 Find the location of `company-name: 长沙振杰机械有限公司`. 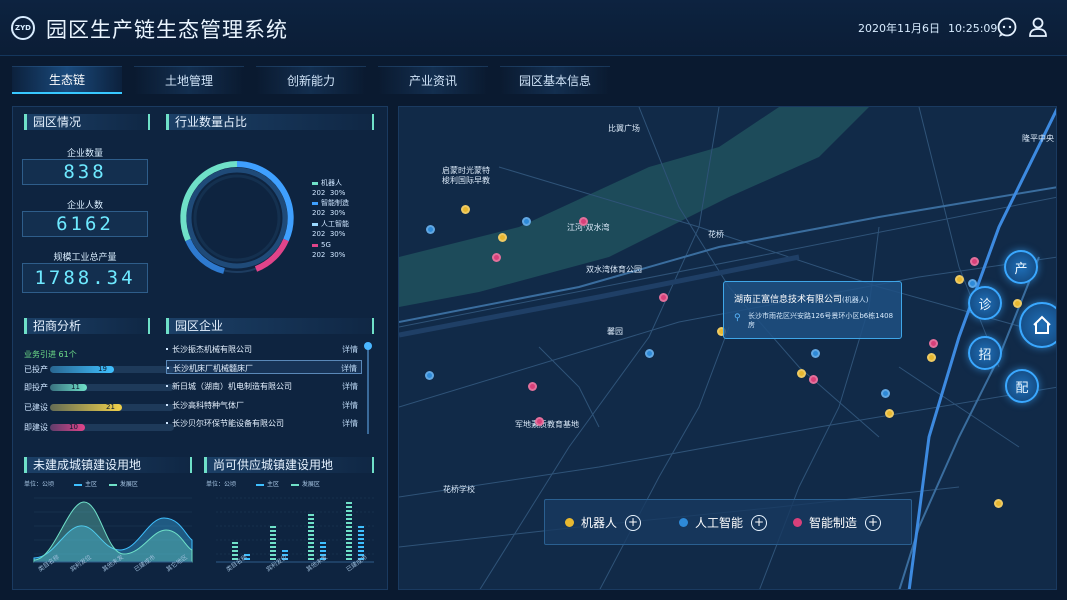

company-name: 长沙振杰机械有限公司 is located at coordinates (212, 349).